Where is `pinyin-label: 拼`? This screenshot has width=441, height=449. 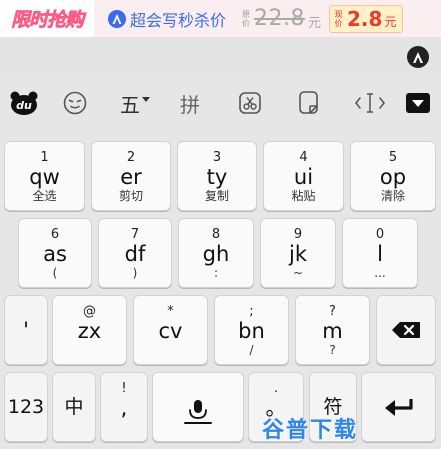
pinyin-label: 拼 is located at coordinates (190, 104).